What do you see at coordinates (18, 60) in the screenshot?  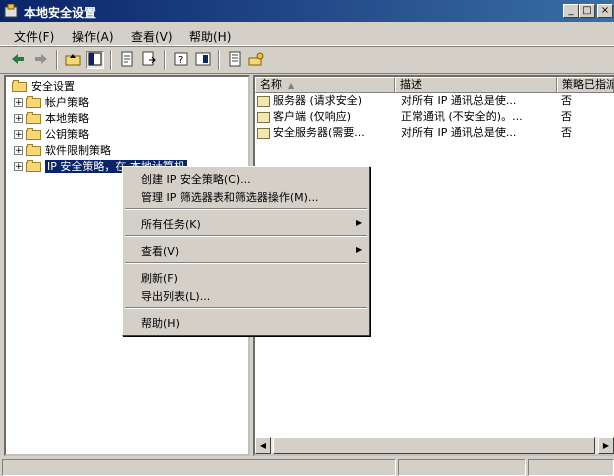 I see `back-icon` at bounding box center [18, 60].